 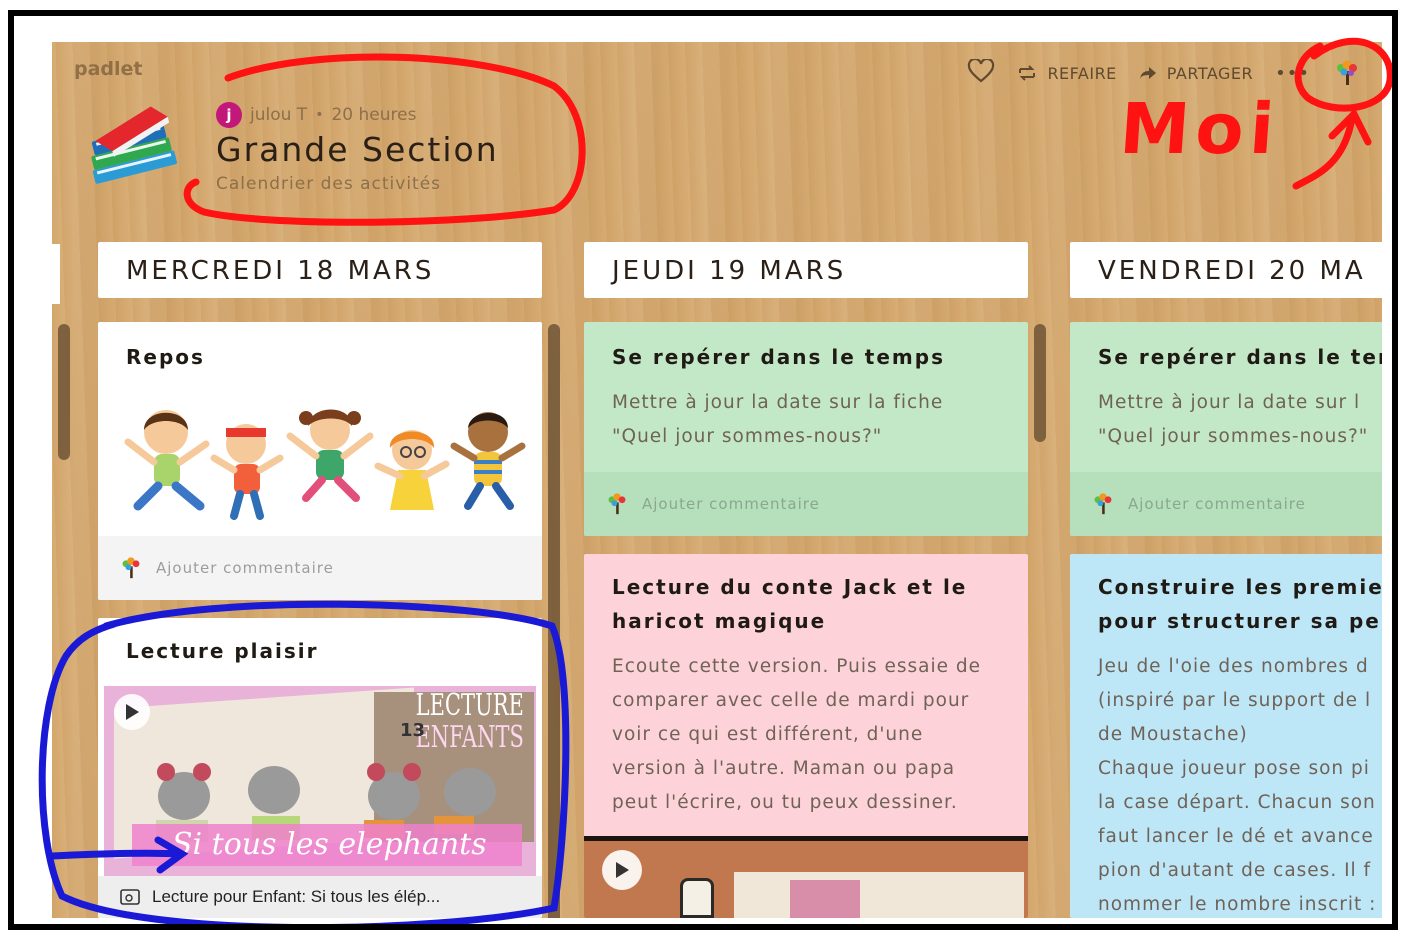 What do you see at coordinates (1200, 129) in the screenshot?
I see `annotation-moi: Moi` at bounding box center [1200, 129].